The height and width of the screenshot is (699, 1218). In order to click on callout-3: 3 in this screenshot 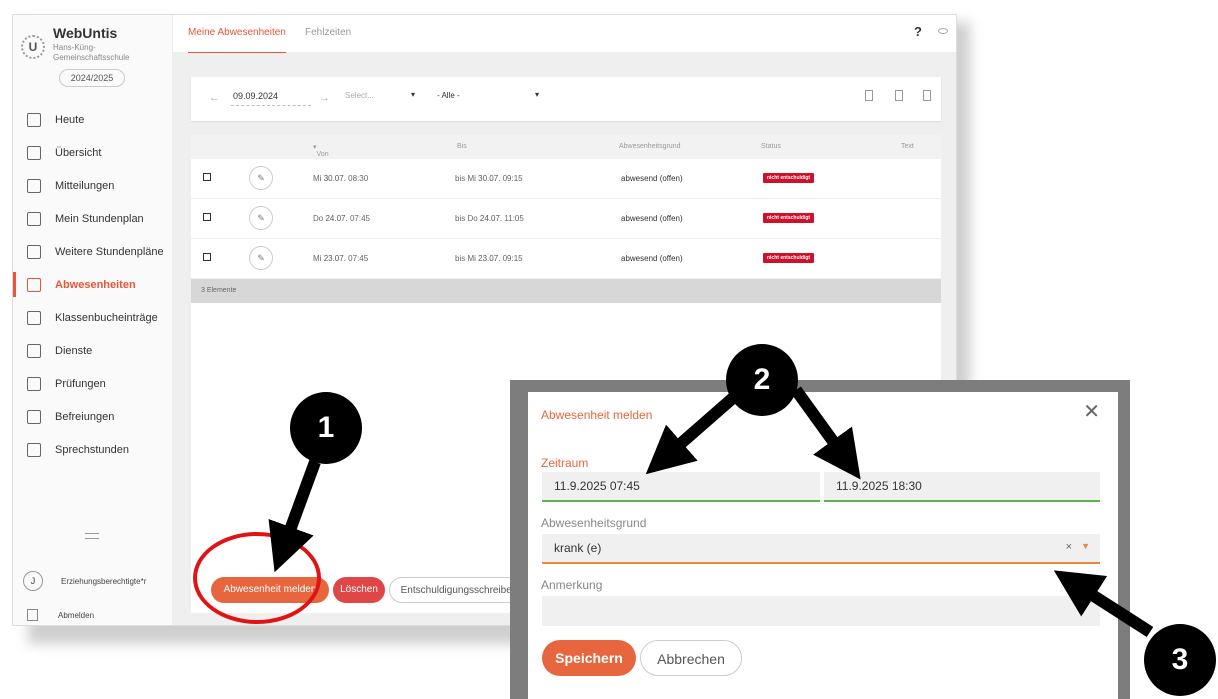, I will do `click(1180, 660)`.